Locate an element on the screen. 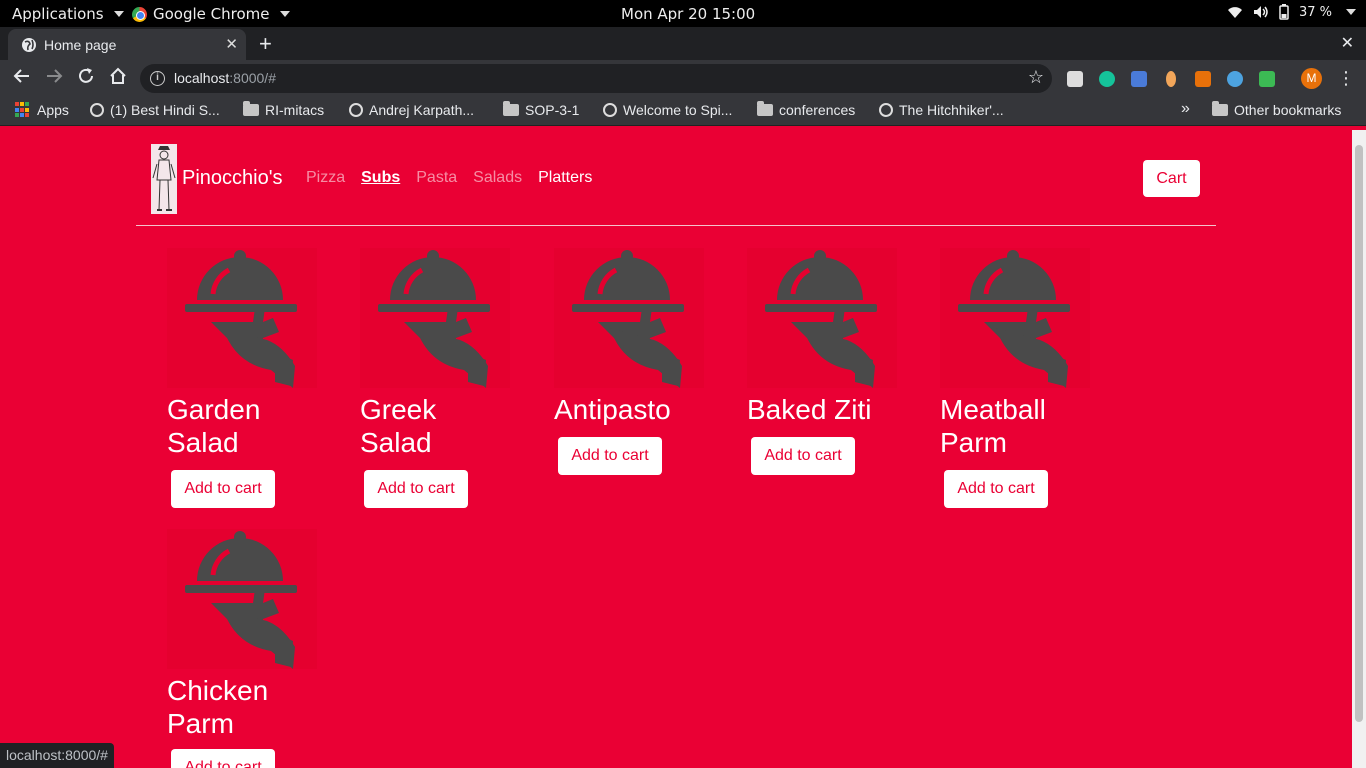 This screenshot has width=1366, height=768. home-button is located at coordinates (118, 78).